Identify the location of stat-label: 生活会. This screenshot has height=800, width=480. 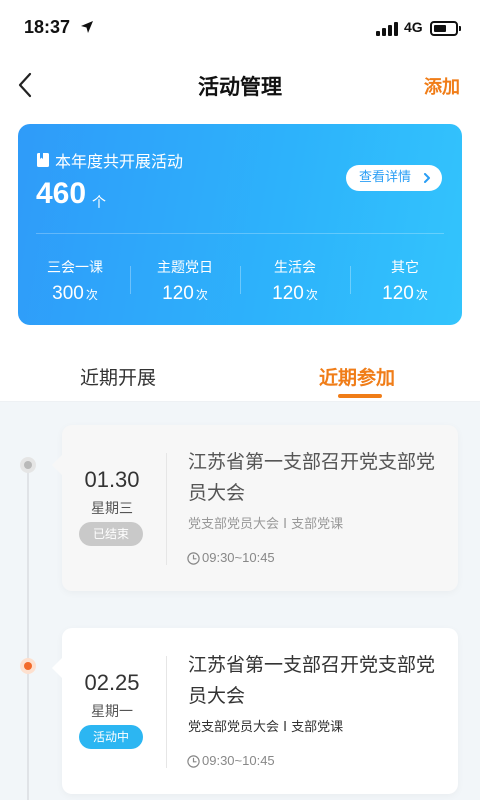
(295, 268).